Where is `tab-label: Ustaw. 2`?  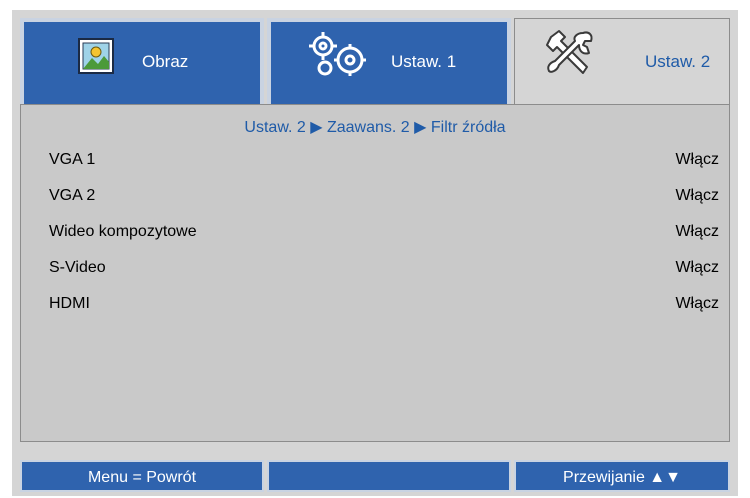 tab-label: Ustaw. 2 is located at coordinates (678, 61).